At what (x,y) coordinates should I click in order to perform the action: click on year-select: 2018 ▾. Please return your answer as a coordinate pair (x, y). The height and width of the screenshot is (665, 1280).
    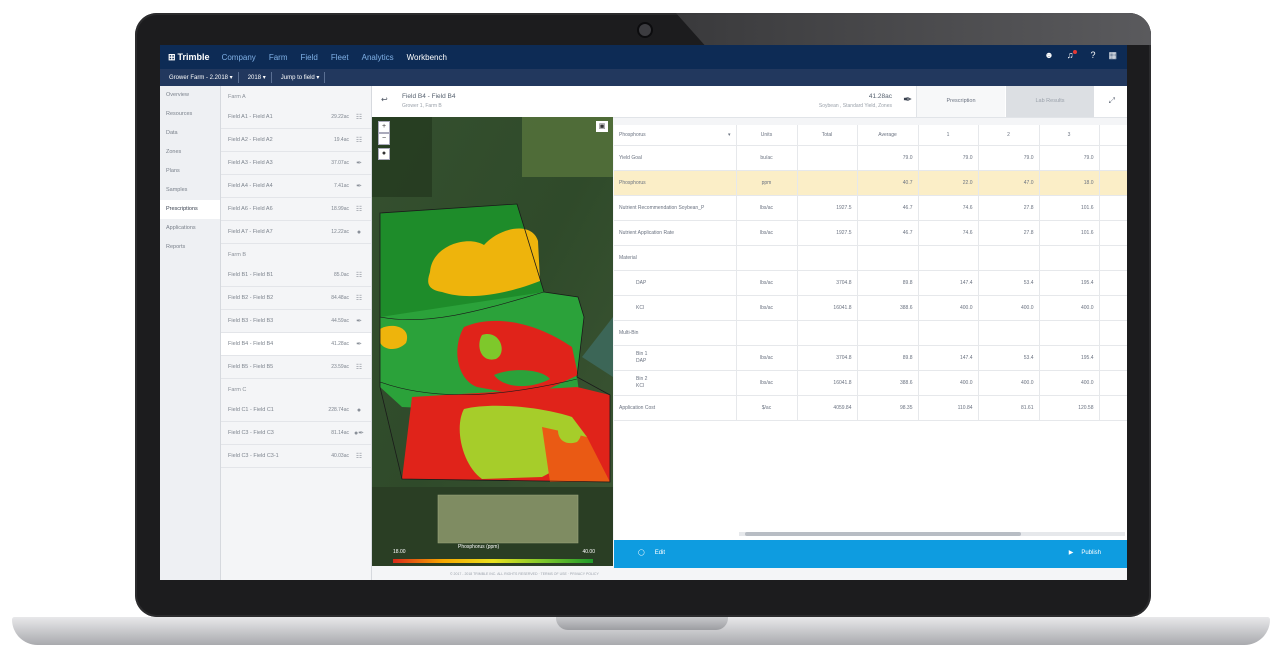
    Looking at the image, I should click on (257, 77).